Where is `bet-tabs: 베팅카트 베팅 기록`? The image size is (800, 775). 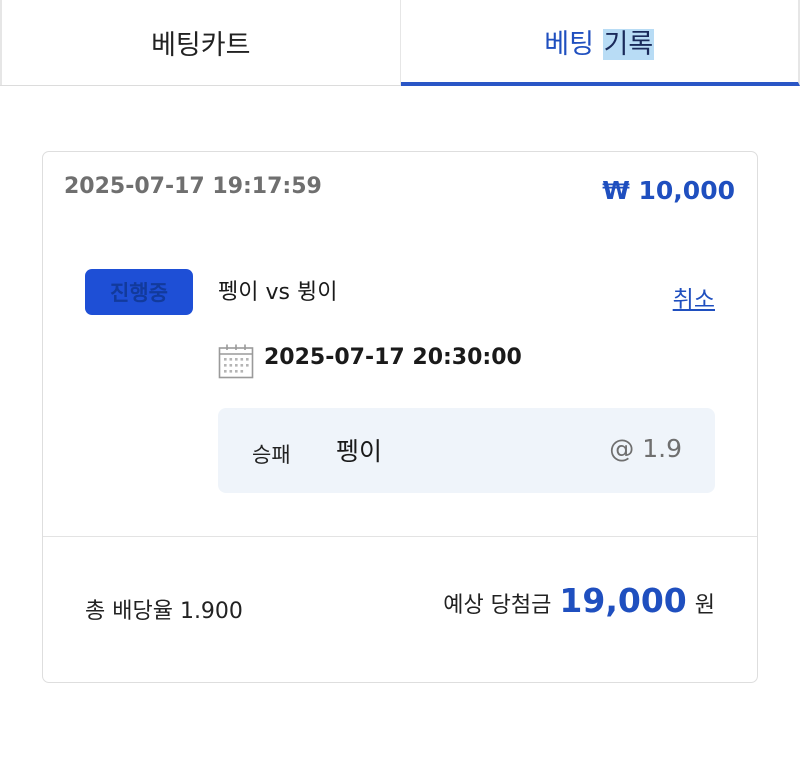
bet-tabs: 베팅카트 베팅 기록 is located at coordinates (400, 43).